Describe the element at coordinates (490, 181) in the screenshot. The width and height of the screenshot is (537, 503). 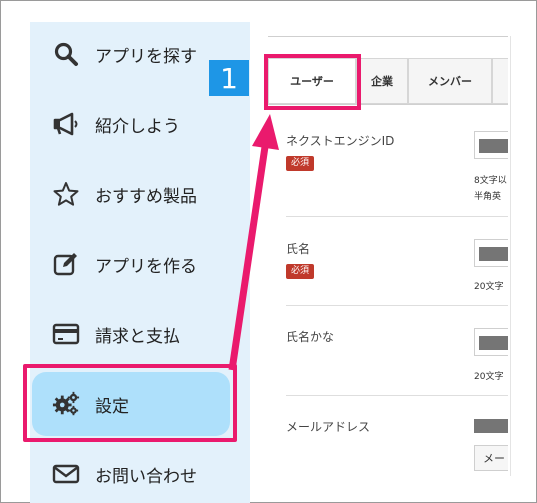
I see `field-hint: 8文字以` at that location.